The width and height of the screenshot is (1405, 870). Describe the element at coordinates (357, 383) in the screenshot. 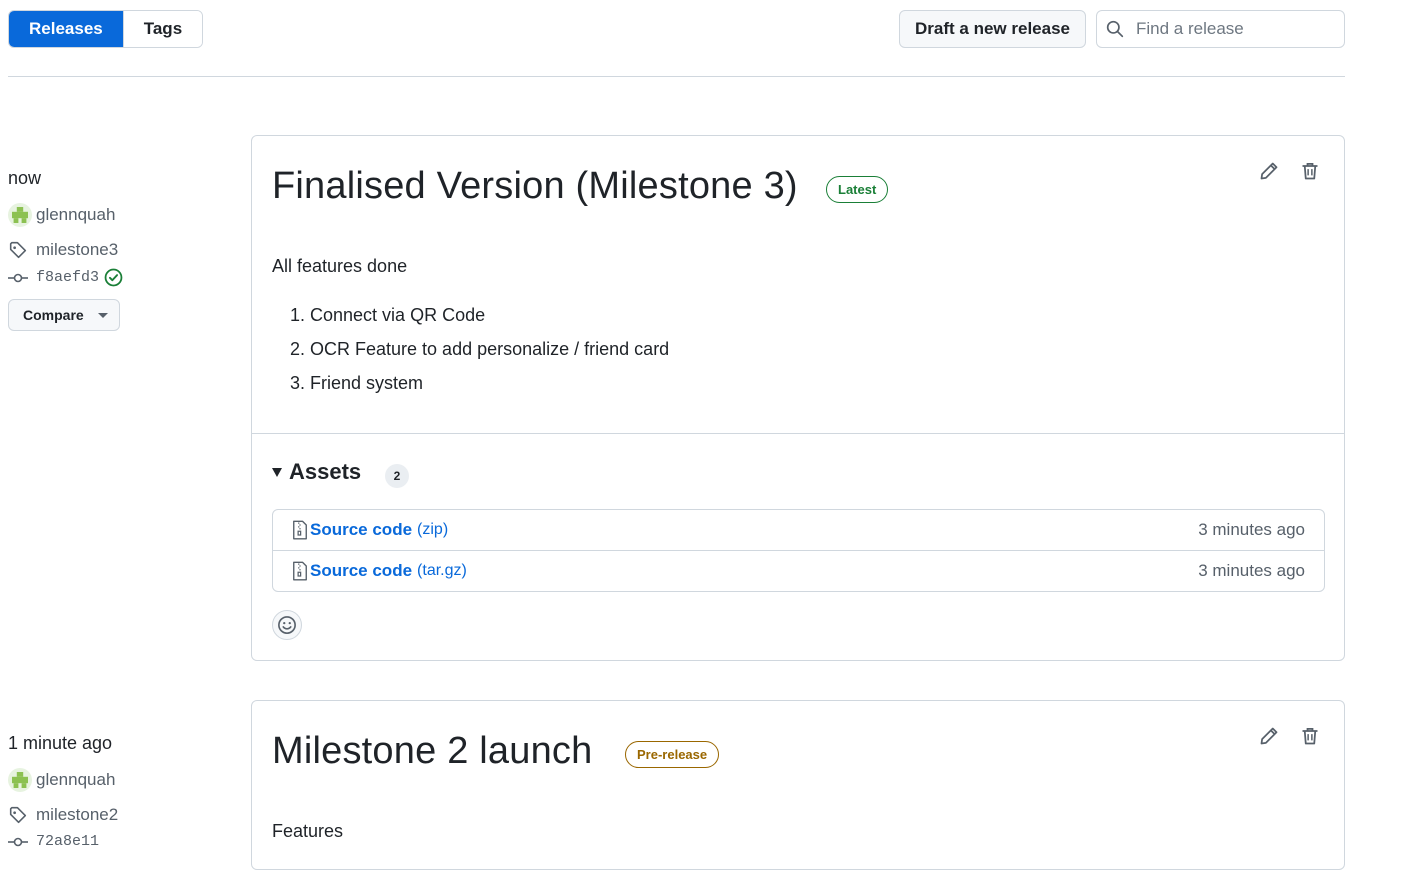

I see `list-item: 3. Friend system` at that location.